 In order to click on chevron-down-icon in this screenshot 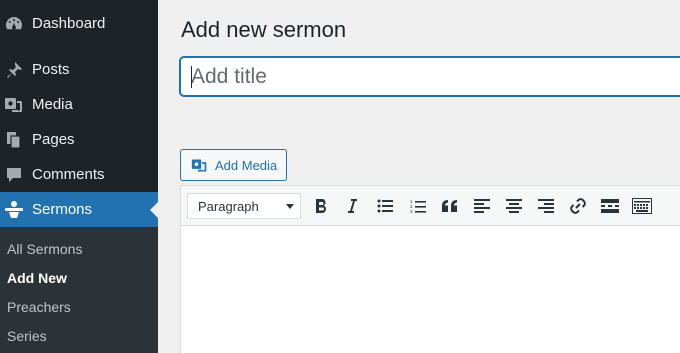, I will do `click(290, 206)`.